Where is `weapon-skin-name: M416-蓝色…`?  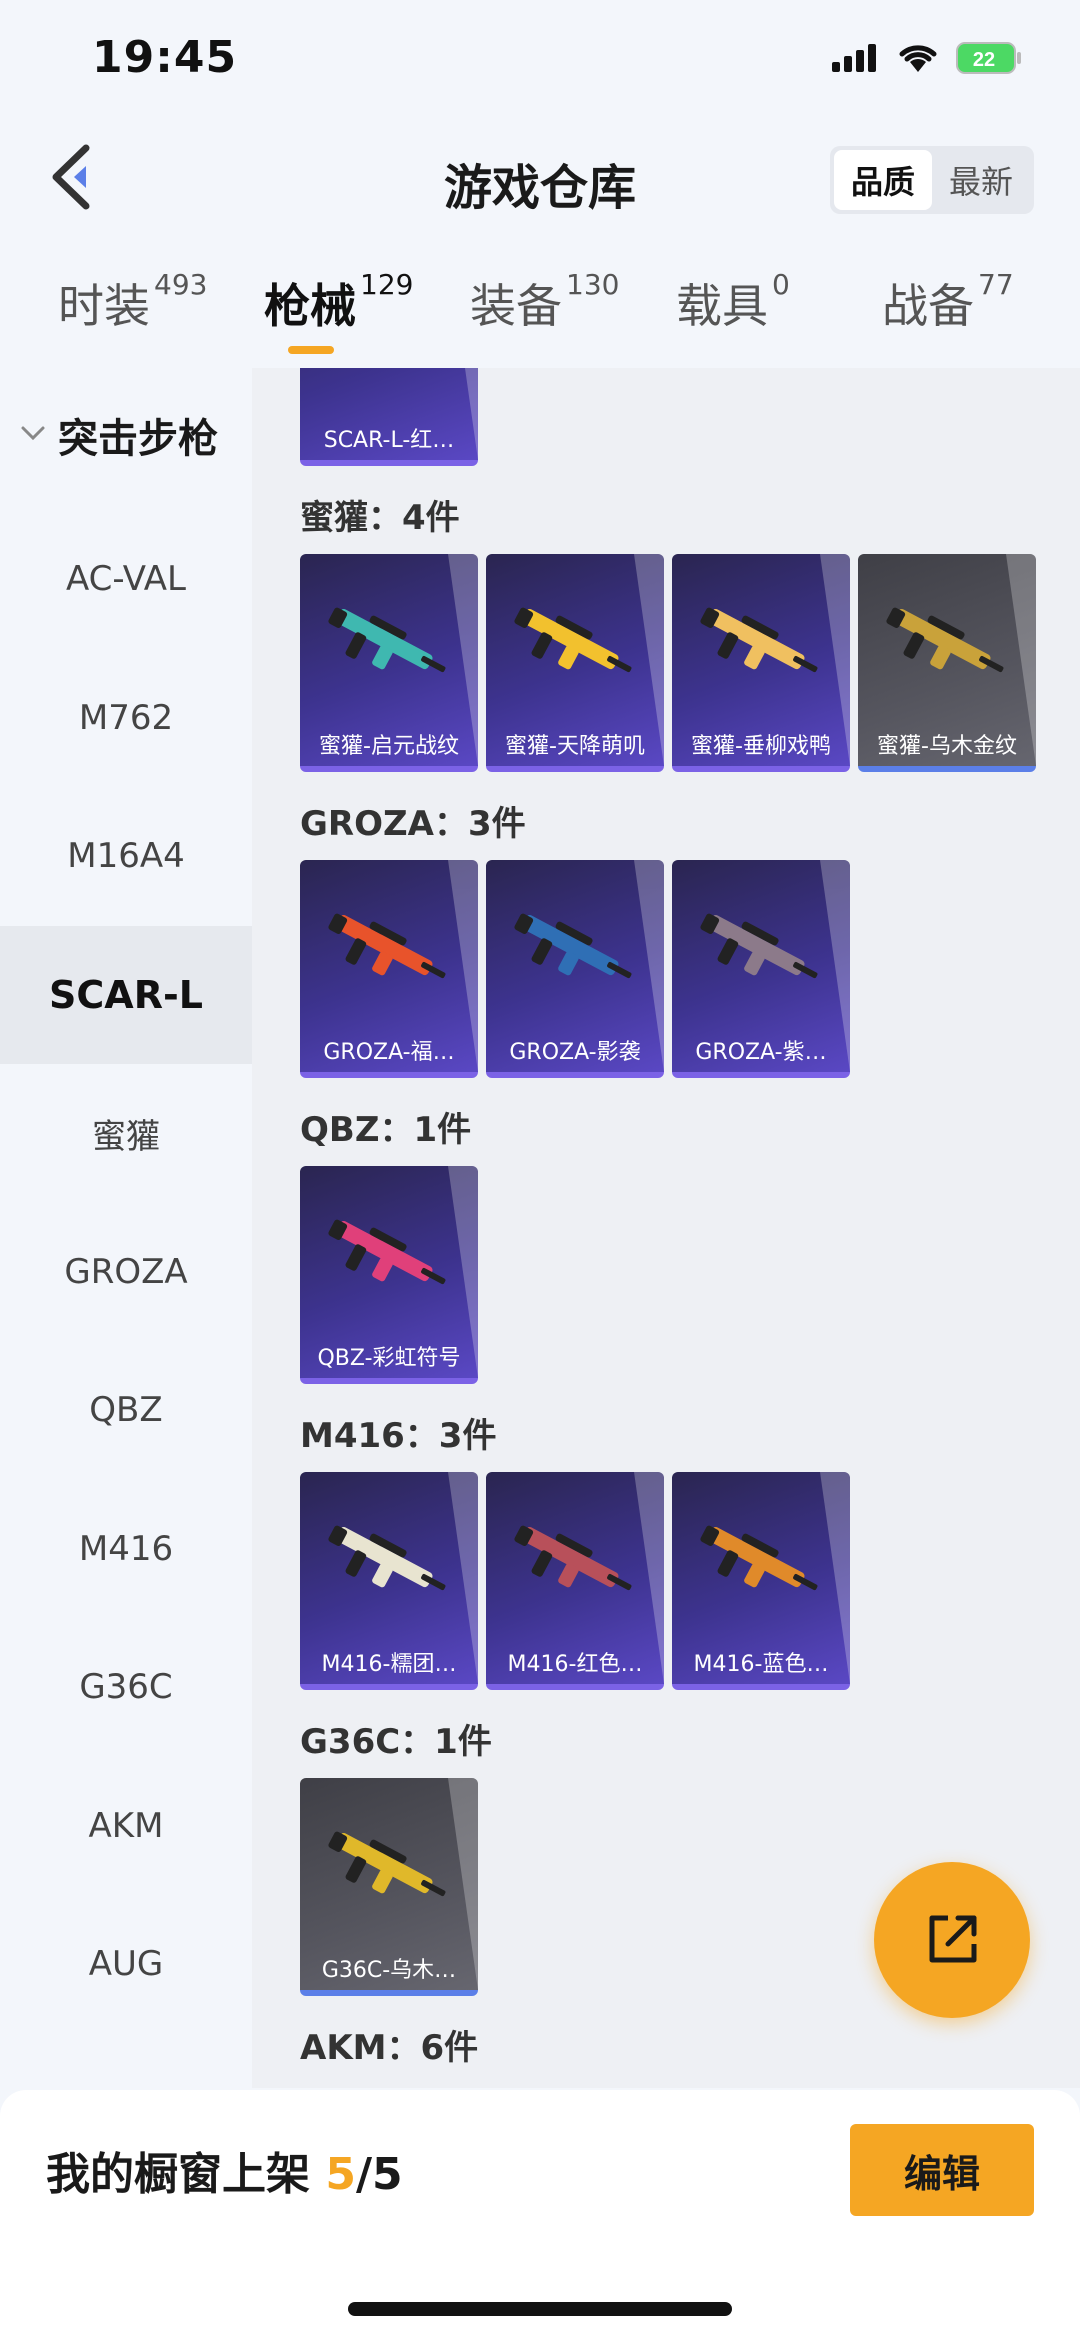 weapon-skin-name: M416-蓝色… is located at coordinates (761, 1664).